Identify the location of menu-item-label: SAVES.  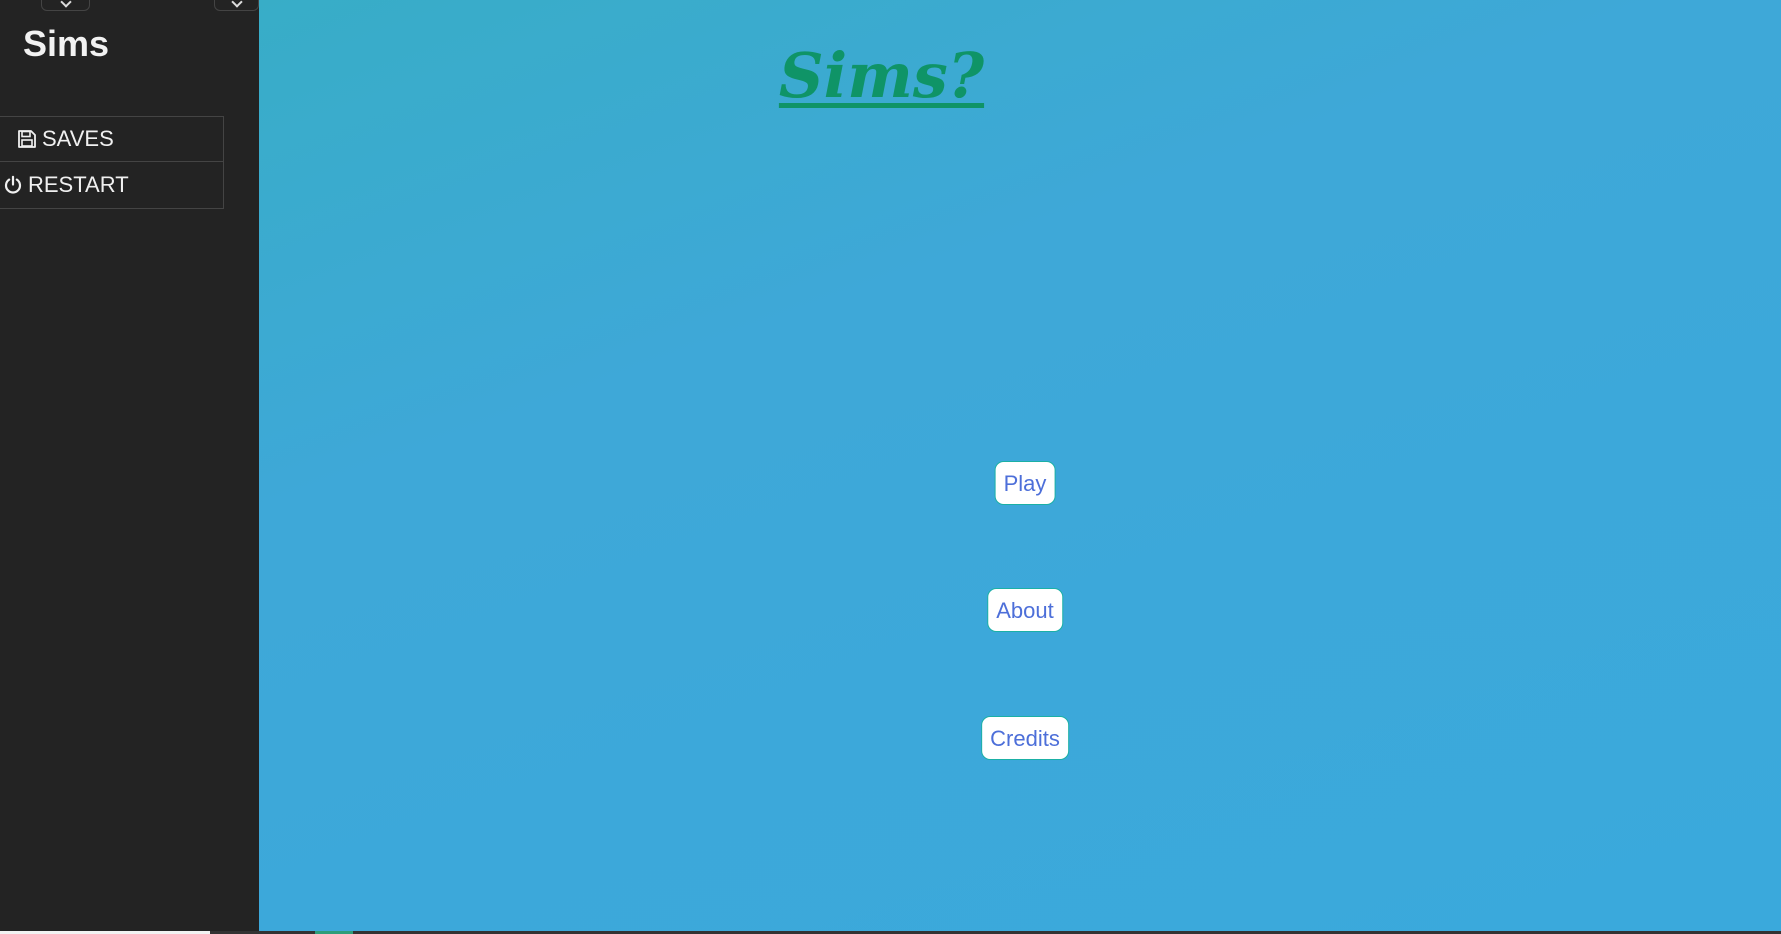
(78, 138).